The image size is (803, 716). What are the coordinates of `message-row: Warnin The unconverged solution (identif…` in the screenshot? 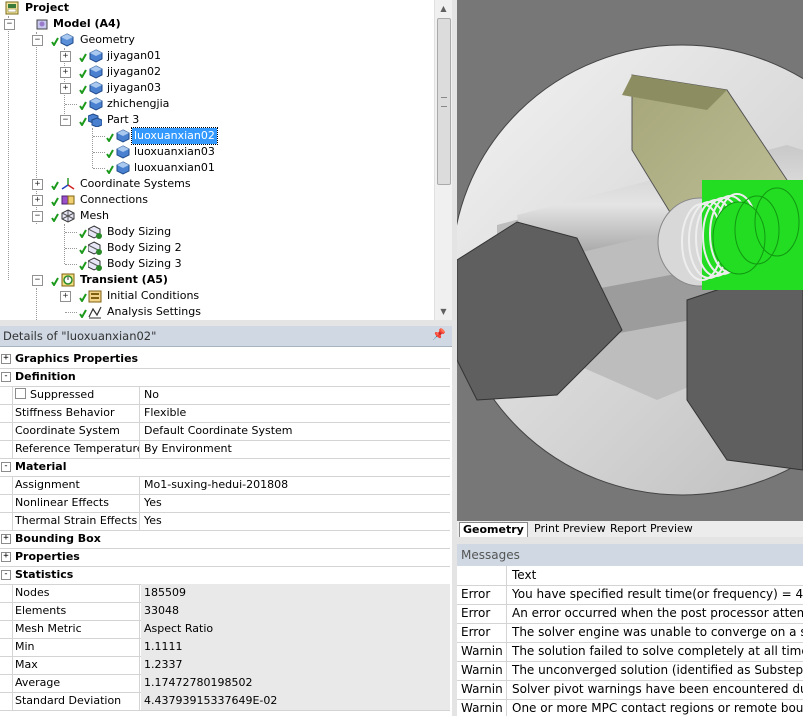 It's located at (630, 671).